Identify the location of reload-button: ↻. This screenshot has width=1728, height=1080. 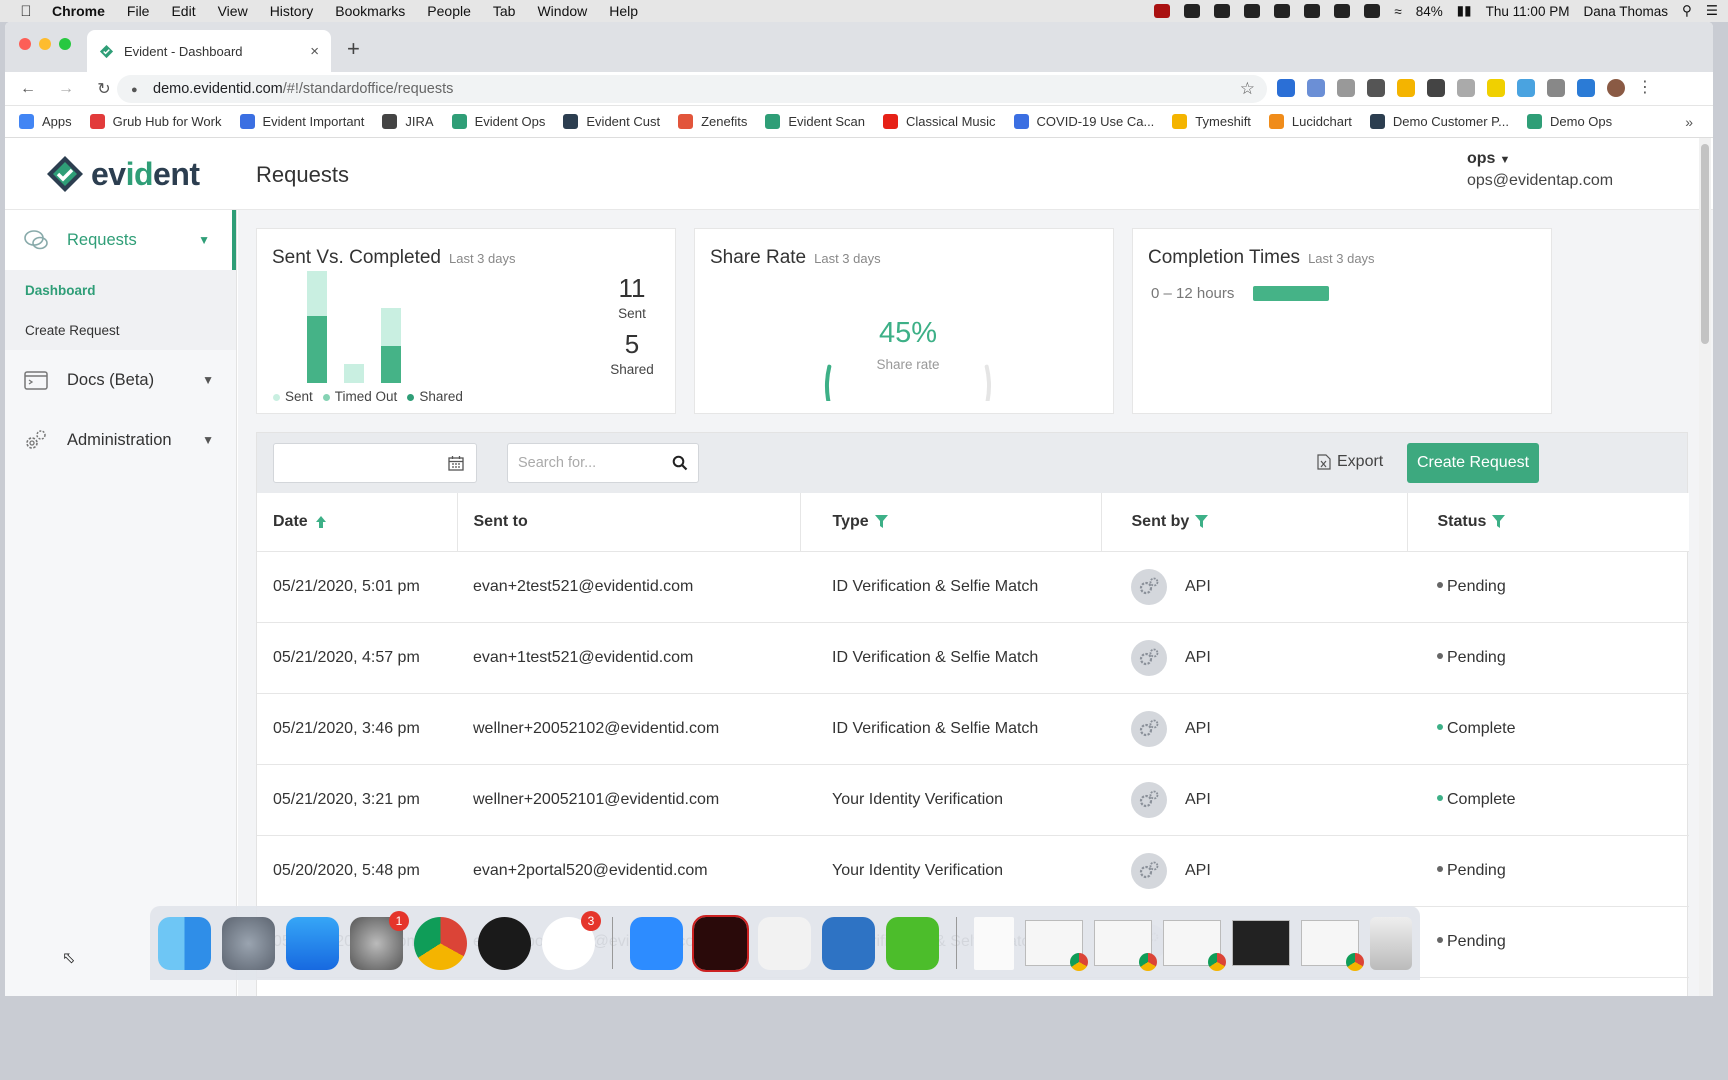
(104, 89).